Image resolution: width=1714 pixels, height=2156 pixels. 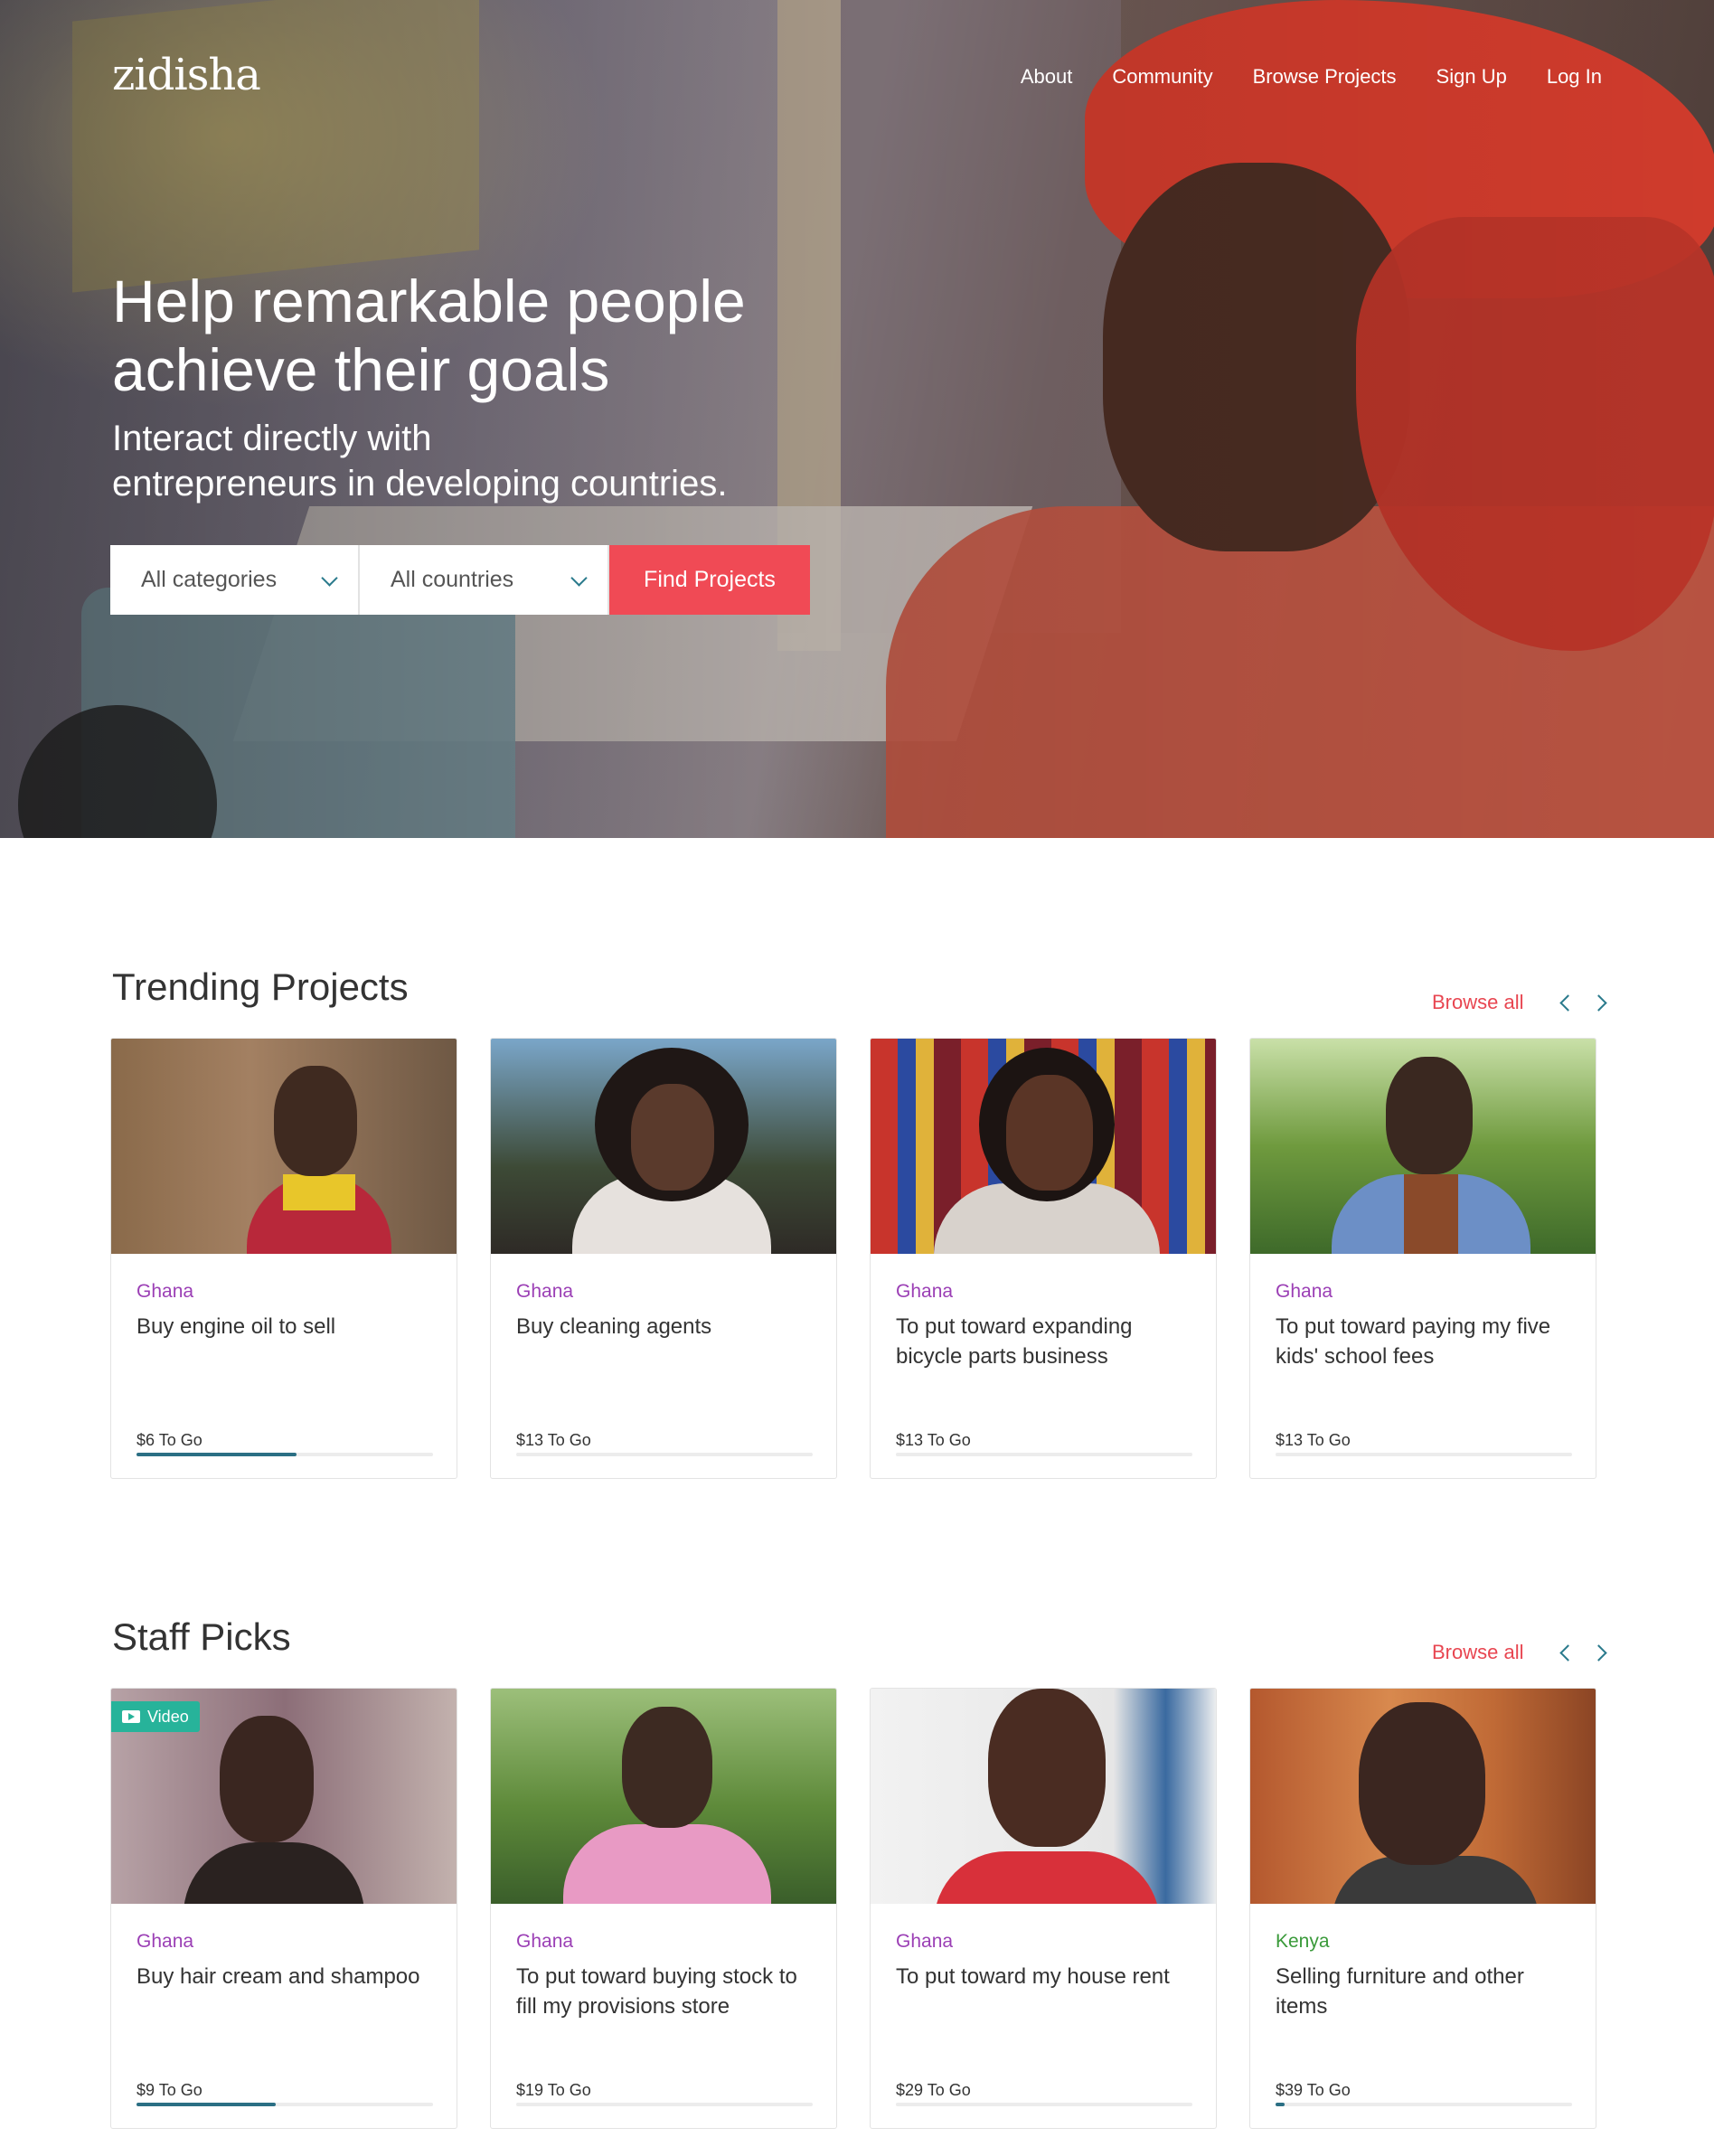 I want to click on amount-to-go: $39 To Go, so click(x=1313, y=2090).